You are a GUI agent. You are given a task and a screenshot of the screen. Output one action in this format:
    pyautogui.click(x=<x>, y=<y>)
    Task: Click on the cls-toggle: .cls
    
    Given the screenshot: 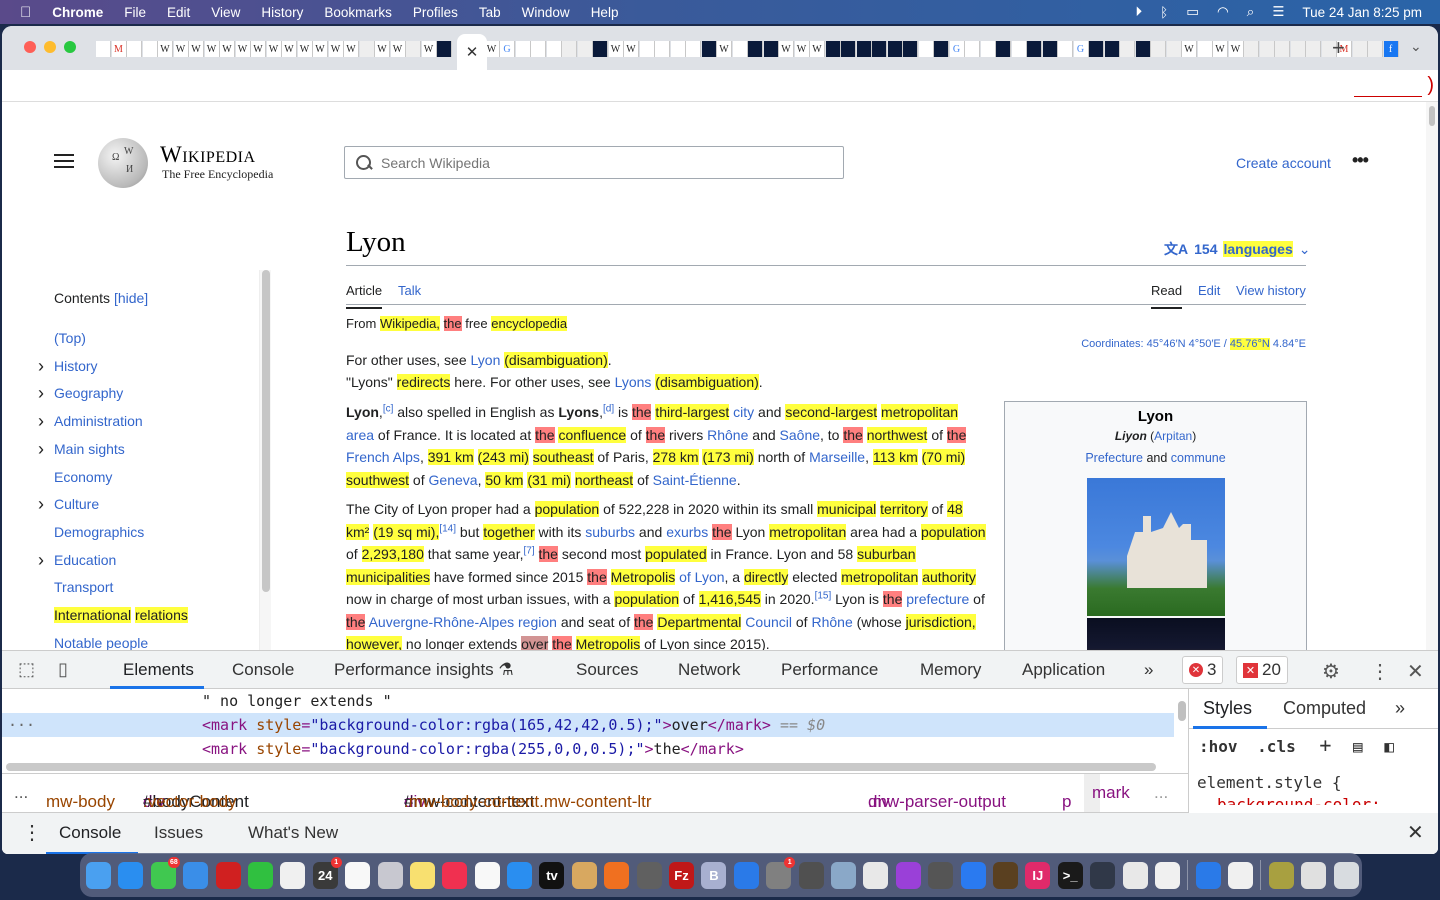 What is the action you would take?
    pyautogui.click(x=1276, y=746)
    